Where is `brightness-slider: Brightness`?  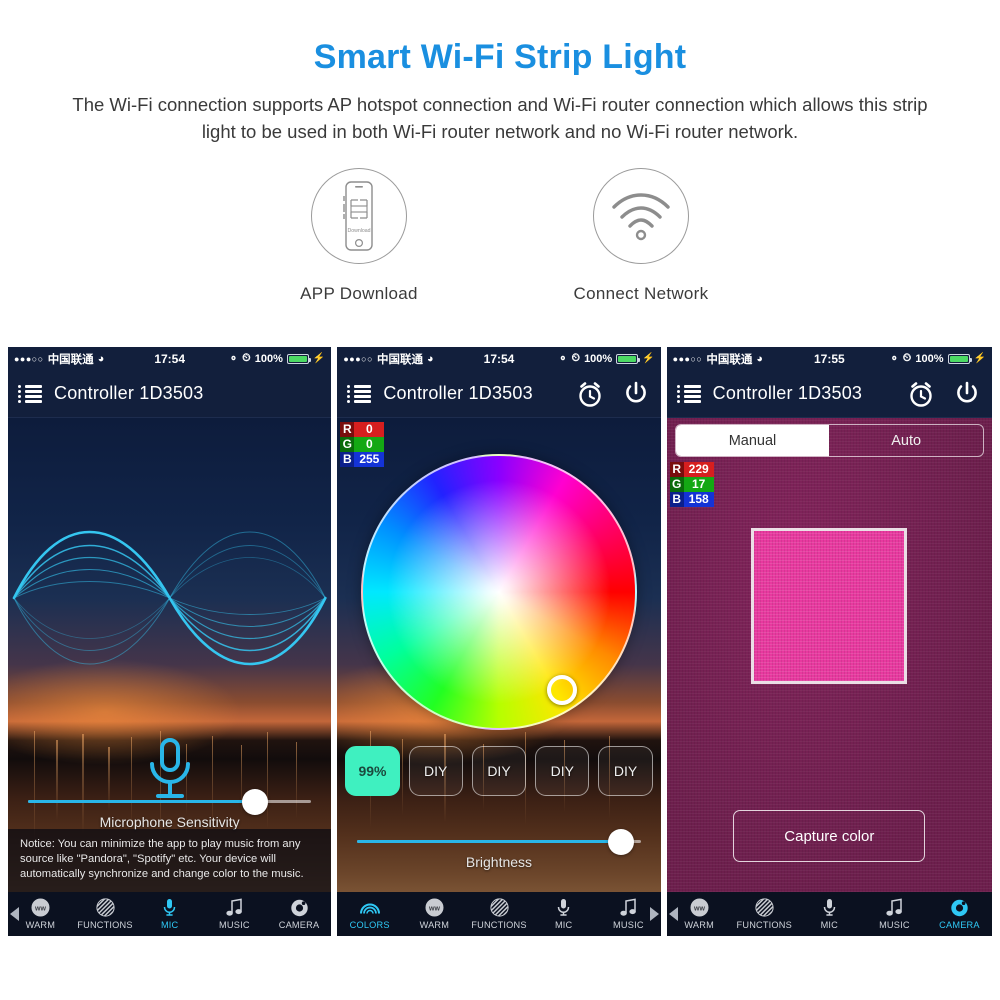 brightness-slider: Brightness is located at coordinates (499, 849).